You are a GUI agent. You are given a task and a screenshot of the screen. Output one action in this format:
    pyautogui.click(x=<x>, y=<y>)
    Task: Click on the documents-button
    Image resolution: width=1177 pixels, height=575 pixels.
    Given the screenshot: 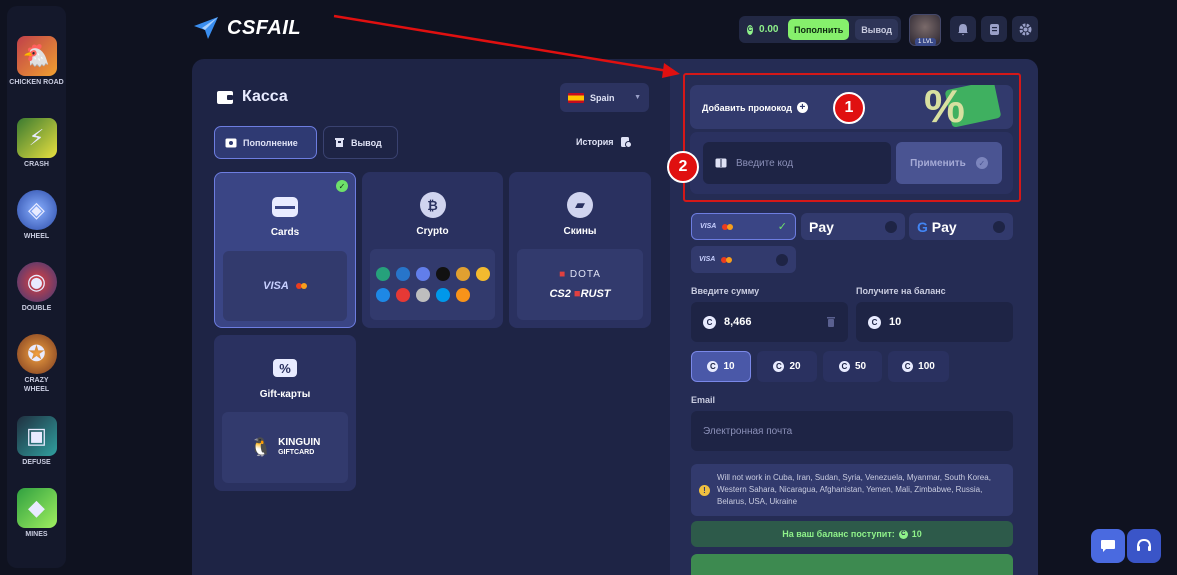 What is the action you would take?
    pyautogui.click(x=994, y=29)
    